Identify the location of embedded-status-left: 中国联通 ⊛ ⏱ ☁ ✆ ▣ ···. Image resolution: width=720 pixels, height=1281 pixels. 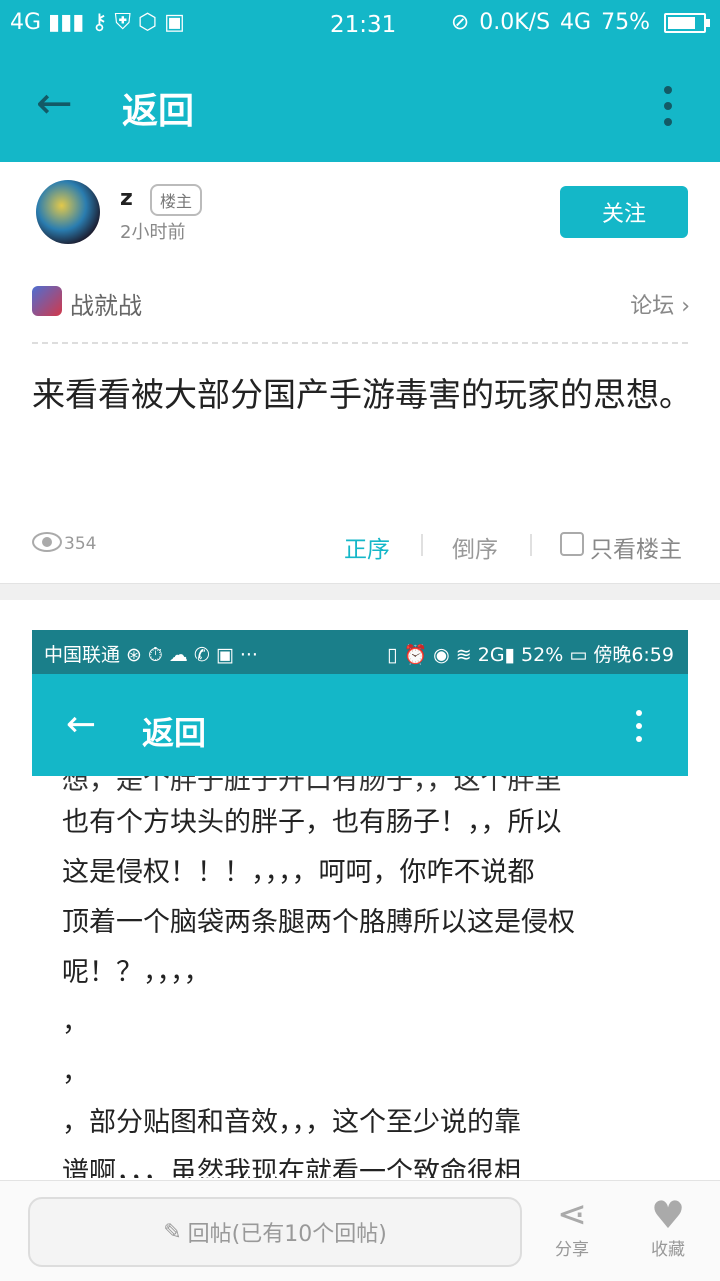
(151, 655).